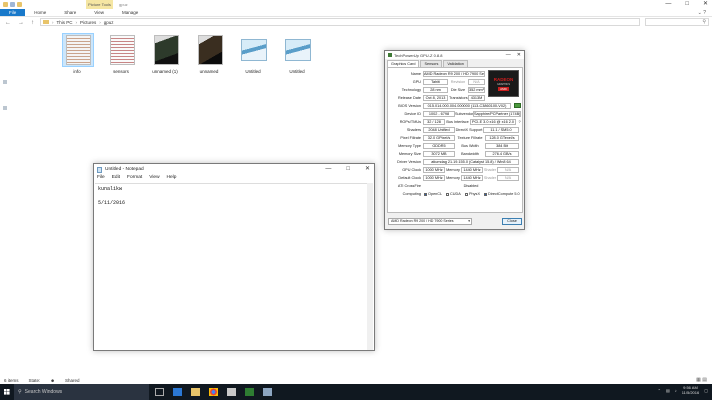  Describe the element at coordinates (512, 221) in the screenshot. I see `close-button: Close` at that location.